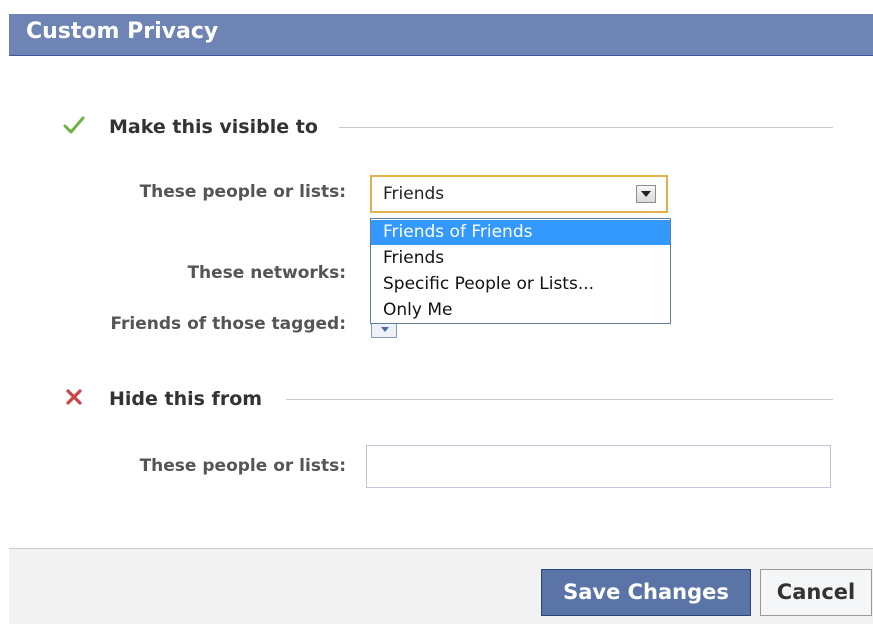 This screenshot has width=873, height=624. I want to click on dialog-title-bar: Custom Privacy, so click(441, 35).